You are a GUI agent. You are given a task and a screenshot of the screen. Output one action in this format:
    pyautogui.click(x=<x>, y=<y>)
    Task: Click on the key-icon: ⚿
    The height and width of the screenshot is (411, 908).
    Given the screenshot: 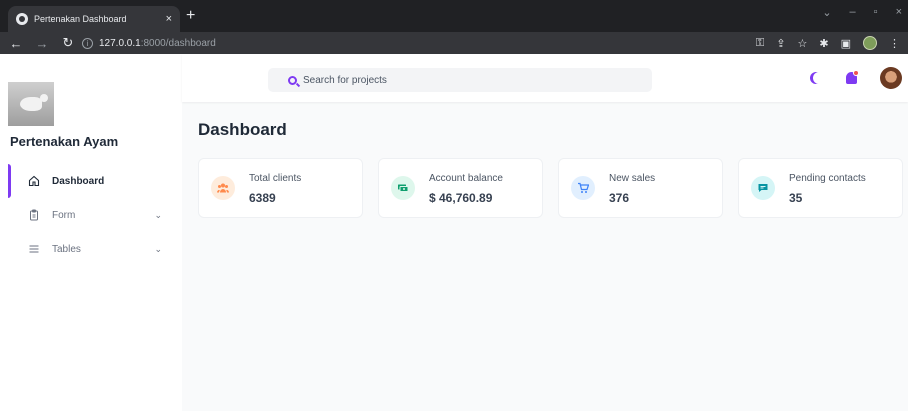 What is the action you would take?
    pyautogui.click(x=760, y=43)
    